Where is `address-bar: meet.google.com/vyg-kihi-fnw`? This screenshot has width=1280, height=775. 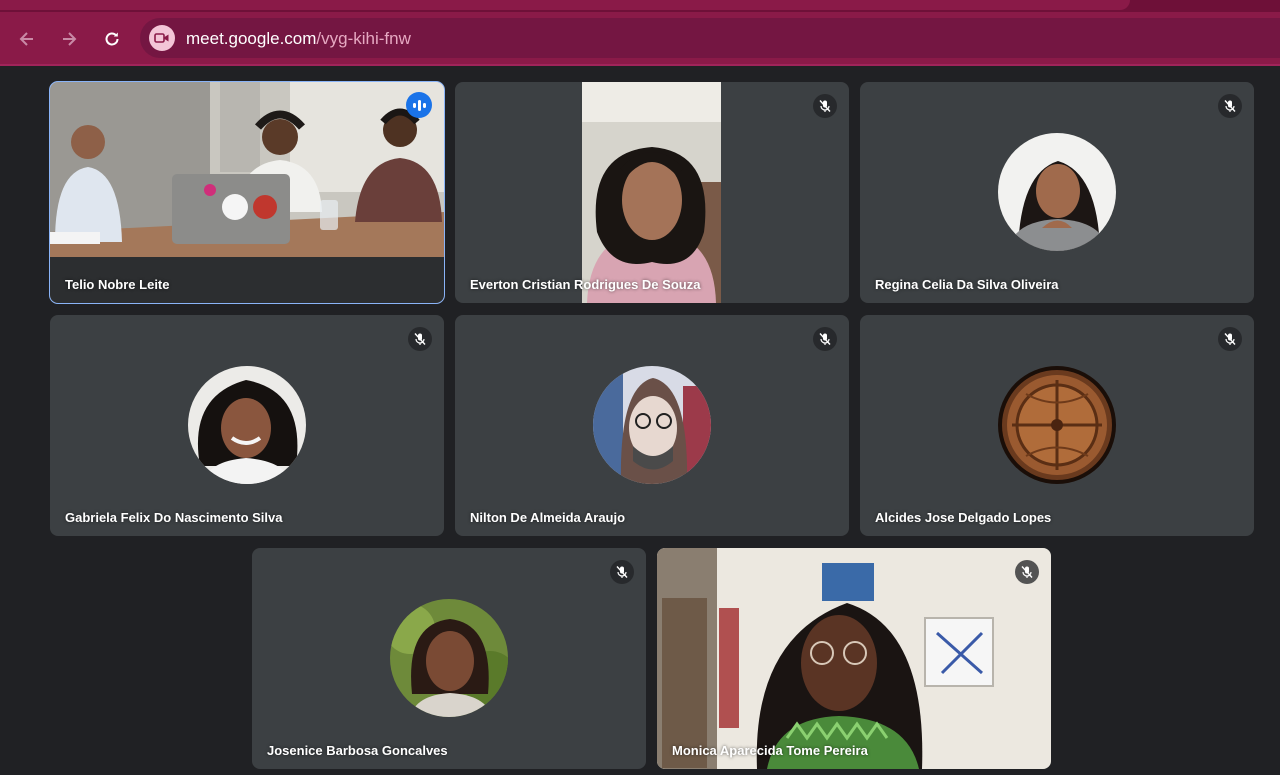
address-bar: meet.google.com/vyg-kihi-fnw is located at coordinates (710, 38).